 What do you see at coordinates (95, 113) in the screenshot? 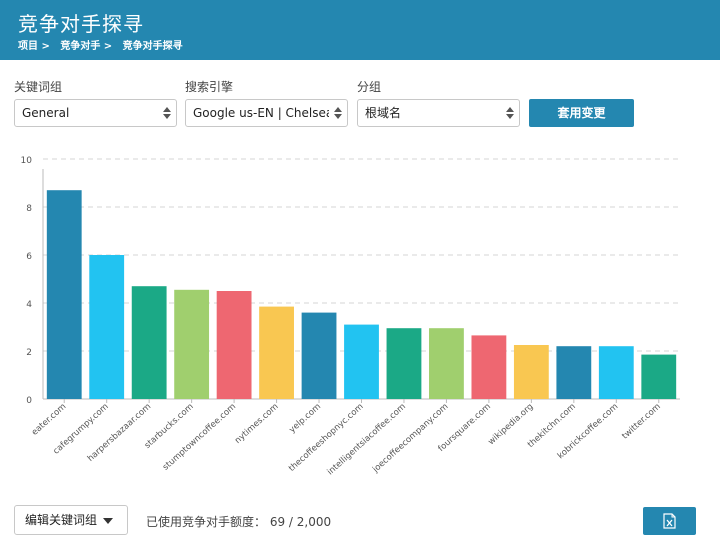
I see `keyword-group-select: General` at bounding box center [95, 113].